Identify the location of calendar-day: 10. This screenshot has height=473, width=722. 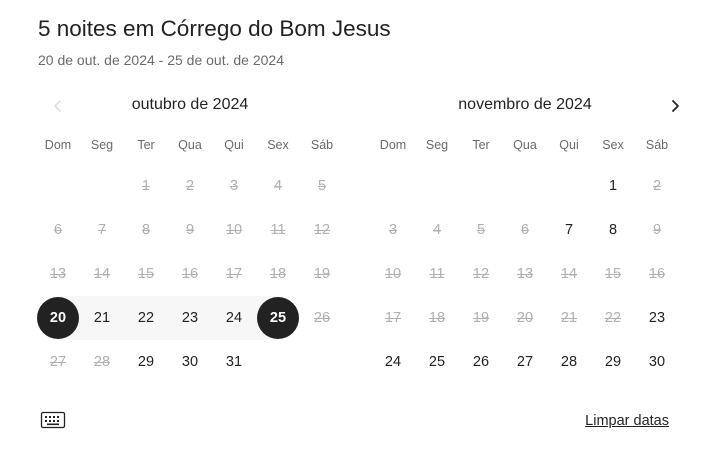
(393, 274).